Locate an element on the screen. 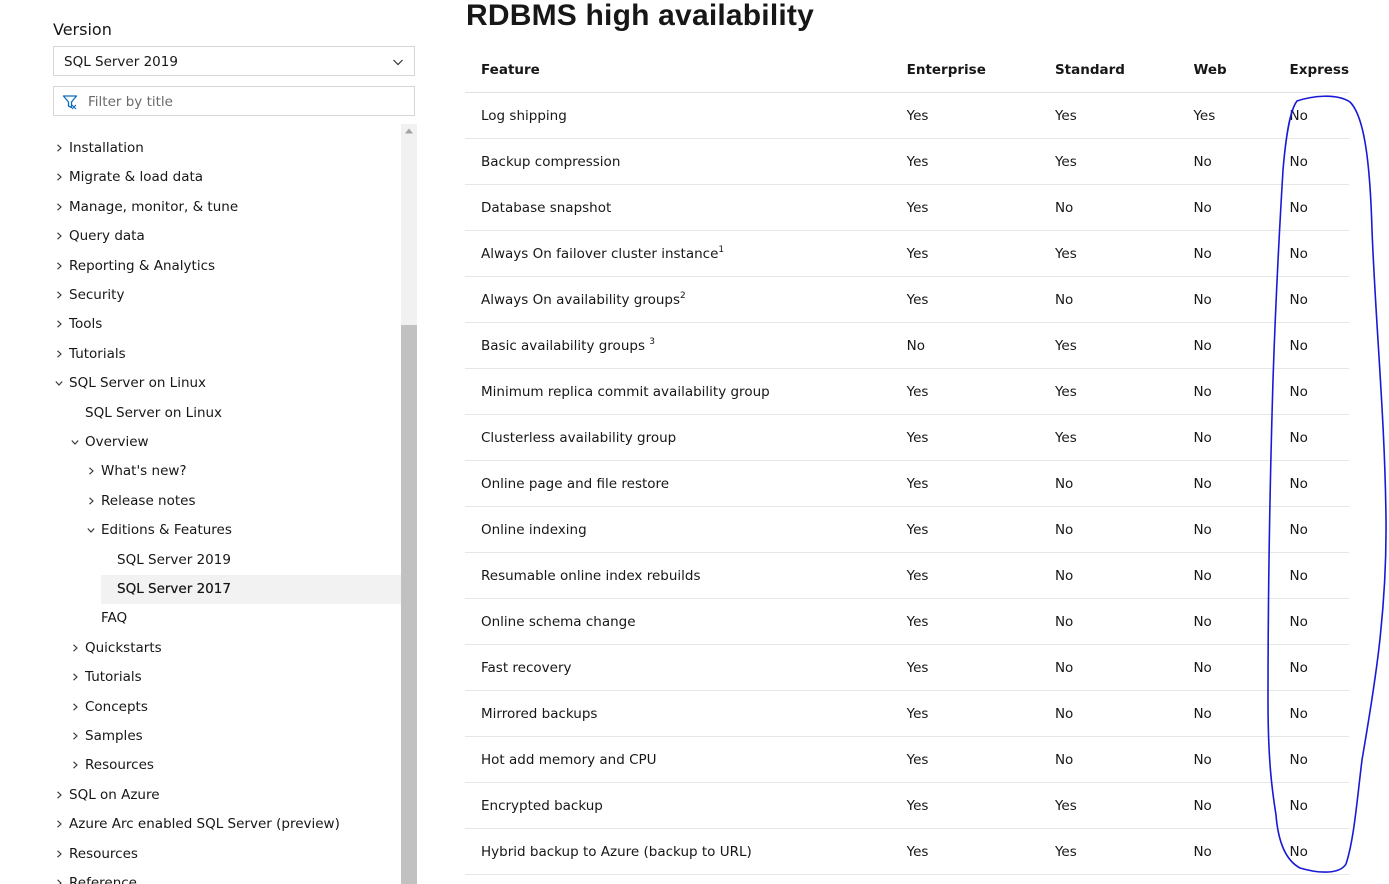 The width and height of the screenshot is (1389, 884). chevron-down-icon is located at coordinates (91, 531).